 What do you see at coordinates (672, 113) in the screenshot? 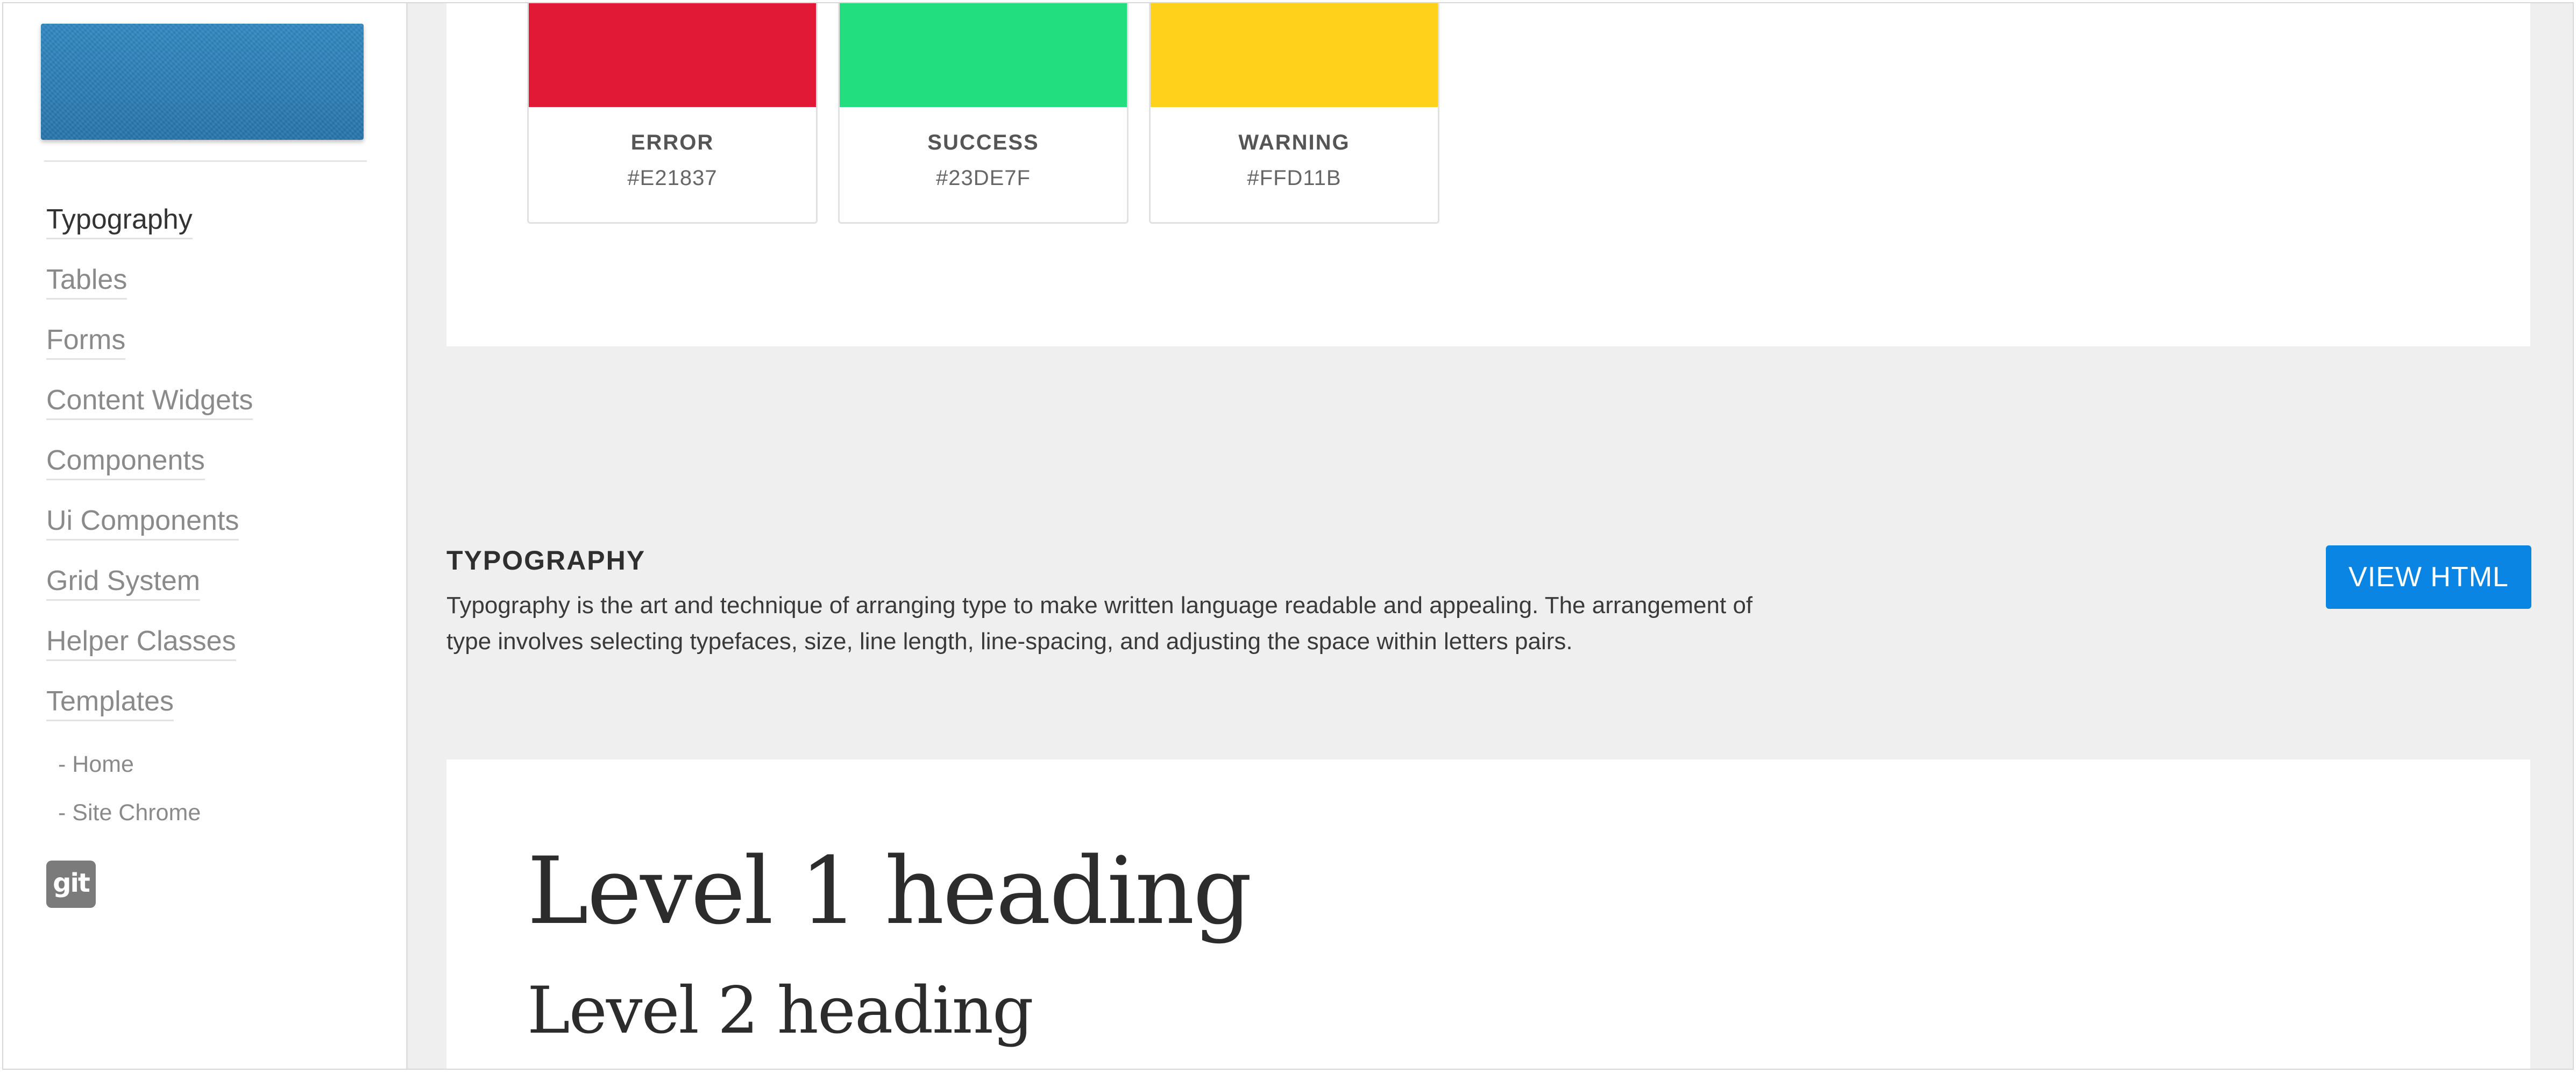
I see `swatch-error: ERROR #E21837` at bounding box center [672, 113].